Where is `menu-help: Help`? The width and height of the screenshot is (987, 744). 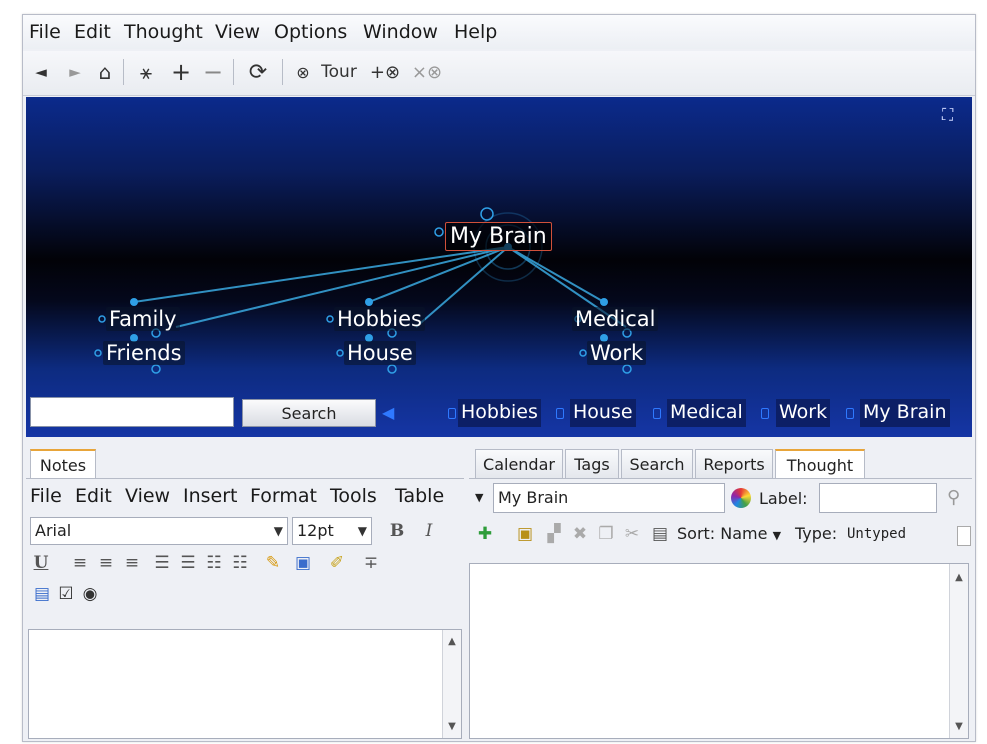
menu-help: Help is located at coordinates (475, 32).